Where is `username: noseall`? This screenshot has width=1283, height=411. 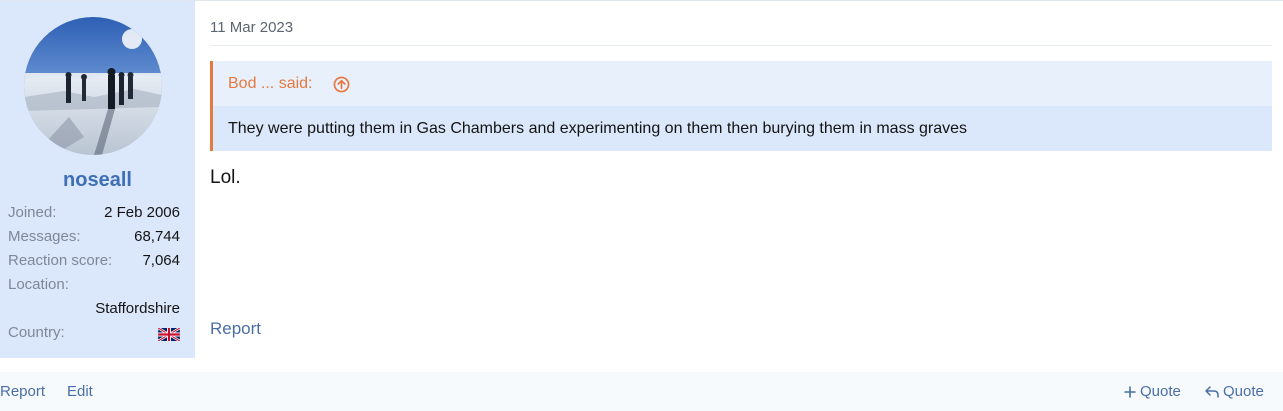
username: noseall is located at coordinates (97, 180).